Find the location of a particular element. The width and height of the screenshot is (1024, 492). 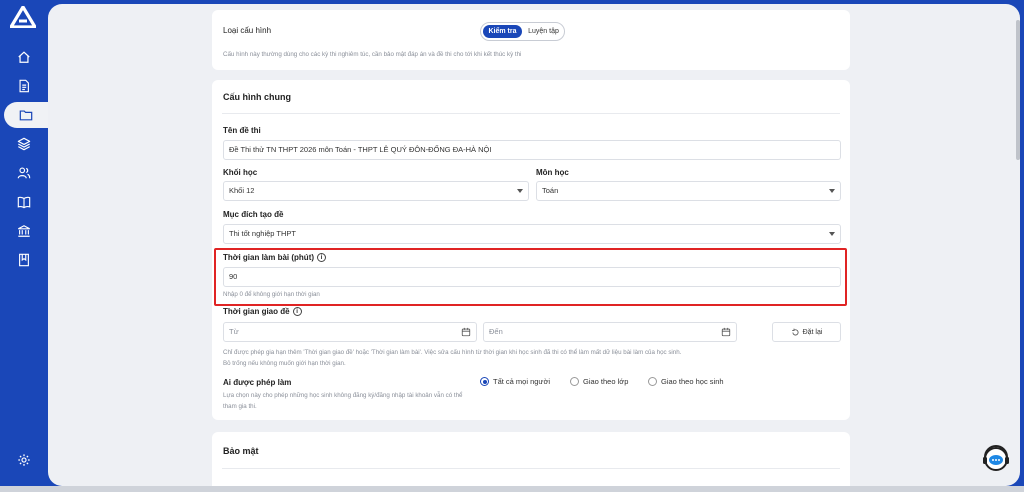

app-logo is located at coordinates (23, 17).